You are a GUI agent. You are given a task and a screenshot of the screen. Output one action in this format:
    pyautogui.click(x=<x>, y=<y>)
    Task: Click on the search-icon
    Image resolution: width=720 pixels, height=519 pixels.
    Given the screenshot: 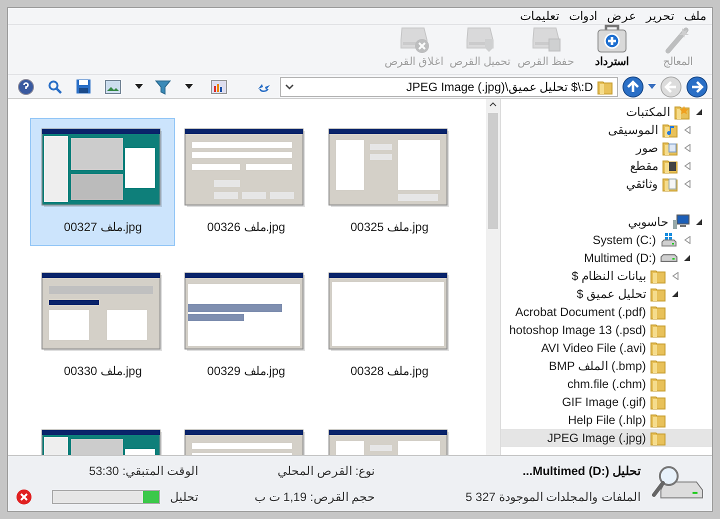 What is the action you would take?
    pyautogui.click(x=55, y=87)
    